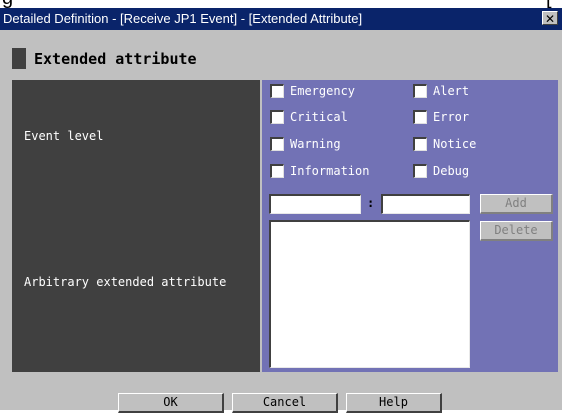  I want to click on checkbox-label: Debug, so click(451, 171).